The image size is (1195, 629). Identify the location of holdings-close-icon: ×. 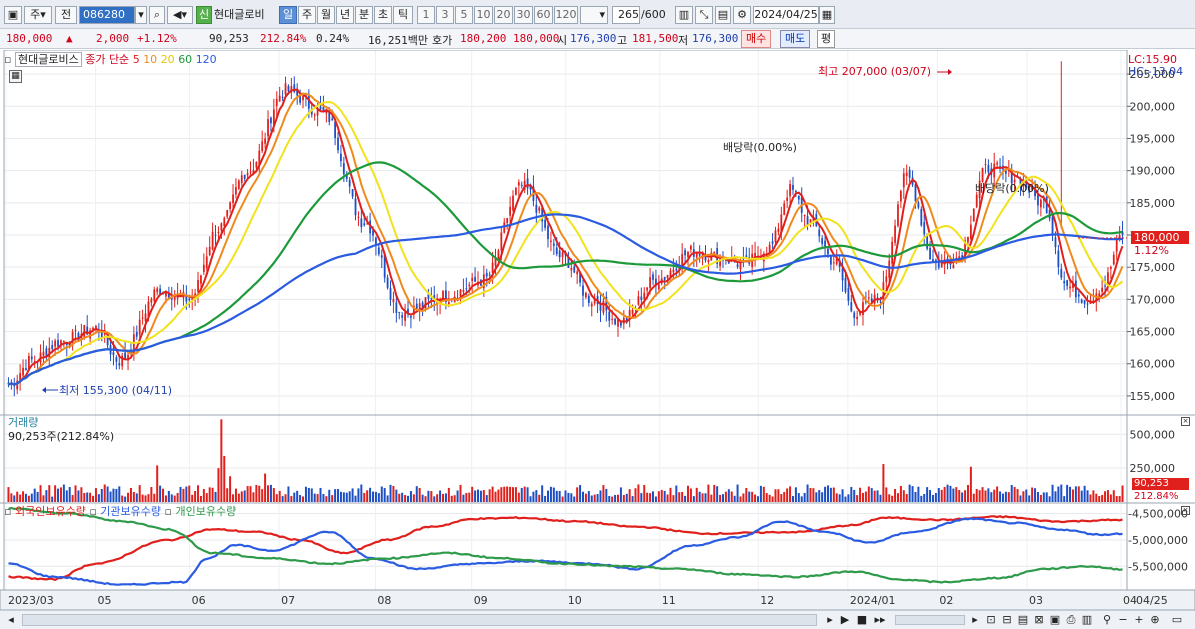
(1185, 510).